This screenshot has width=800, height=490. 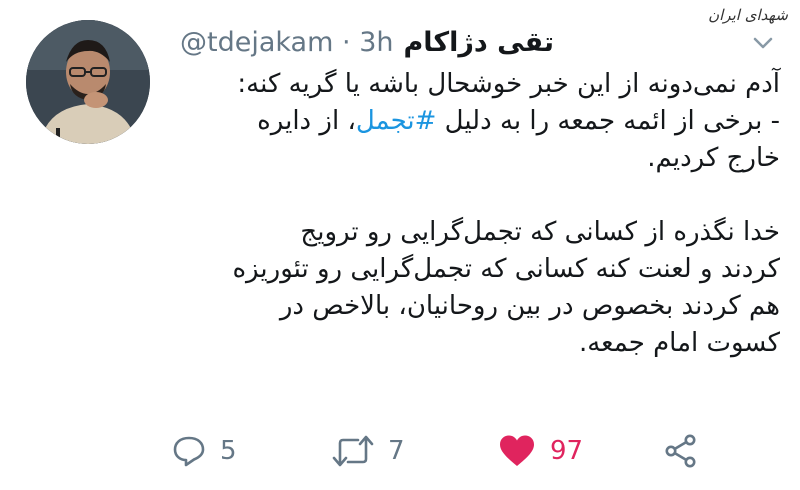 I want to click on tweet-time: 3h, so click(x=376, y=42).